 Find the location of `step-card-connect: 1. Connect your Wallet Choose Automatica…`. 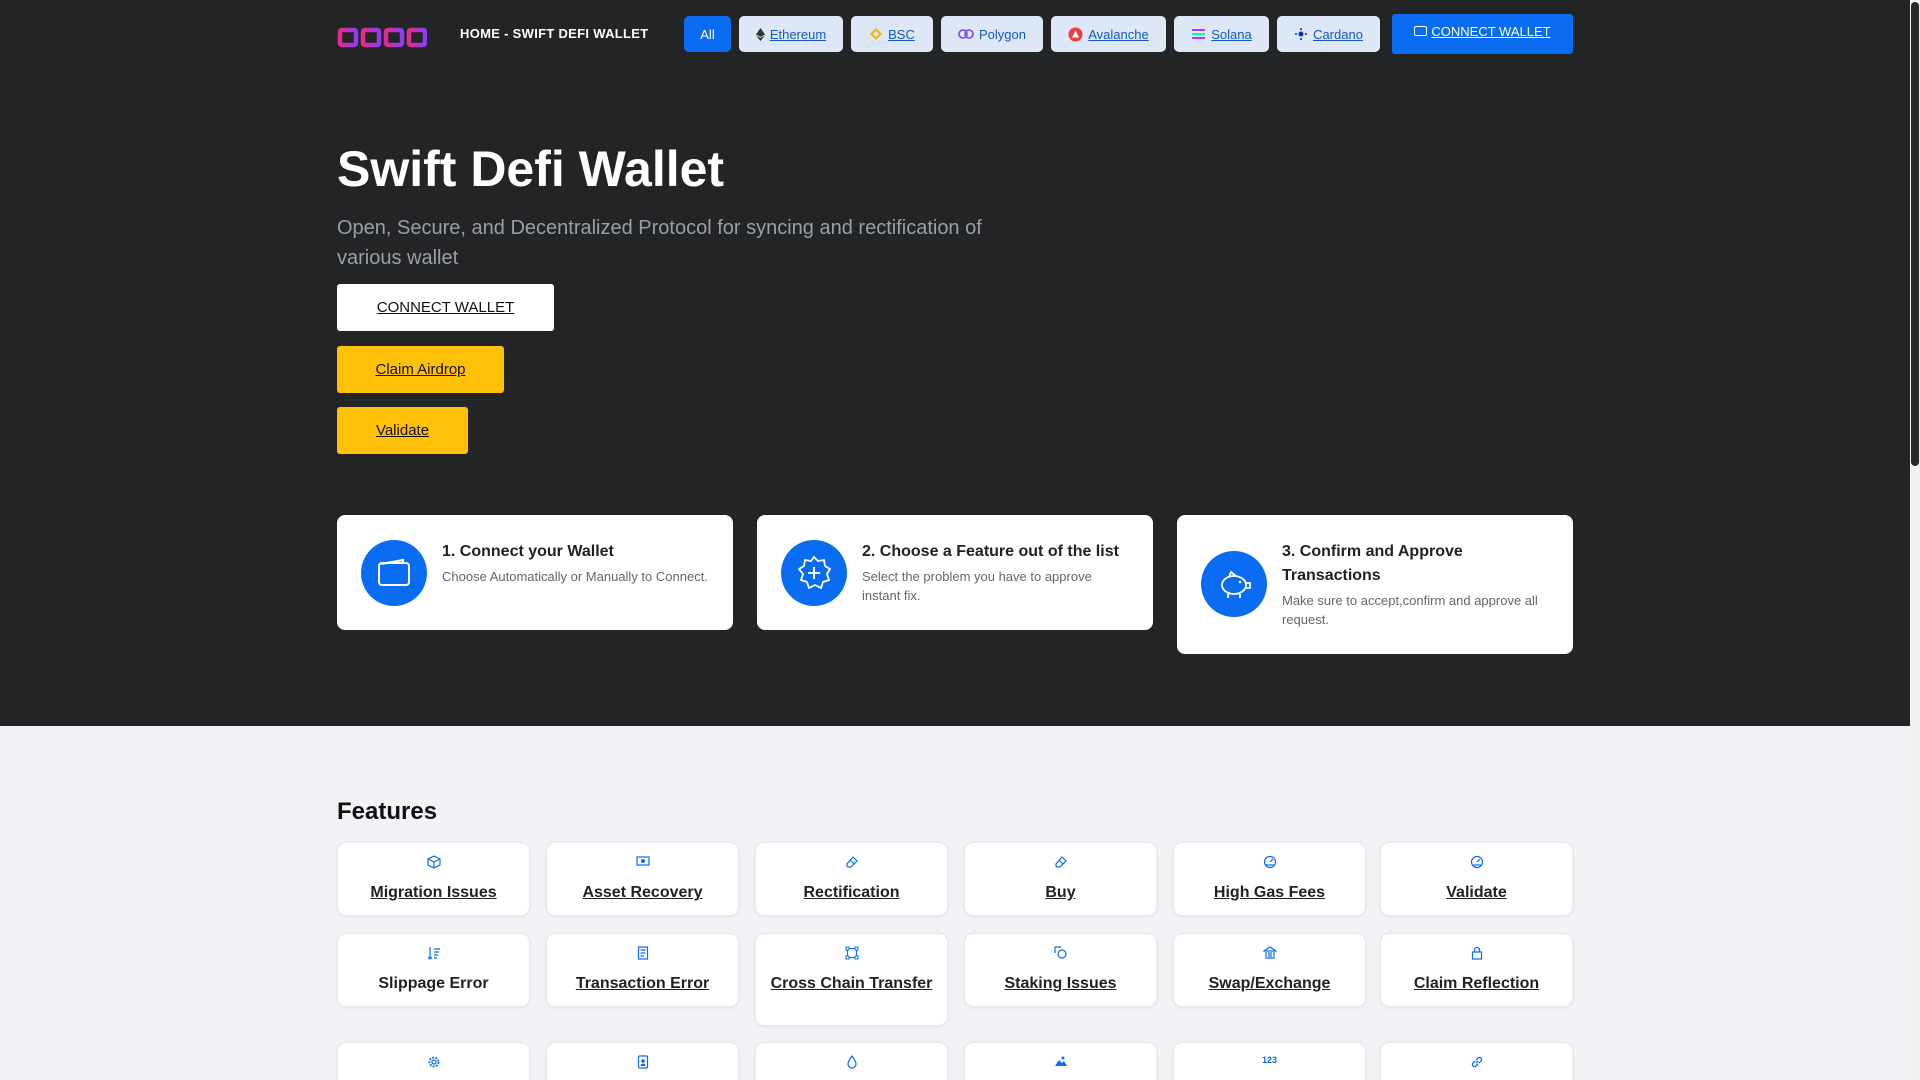

step-card-connect: 1. Connect your Wallet Choose Automatica… is located at coordinates (535, 572).